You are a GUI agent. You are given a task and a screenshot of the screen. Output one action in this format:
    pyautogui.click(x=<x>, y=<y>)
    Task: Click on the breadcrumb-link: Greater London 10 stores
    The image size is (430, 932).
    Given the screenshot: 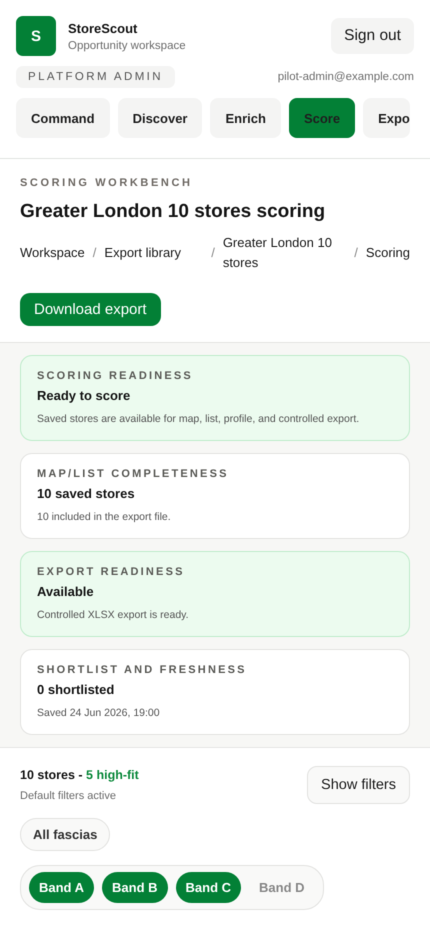 What is the action you would take?
    pyautogui.click(x=284, y=253)
    